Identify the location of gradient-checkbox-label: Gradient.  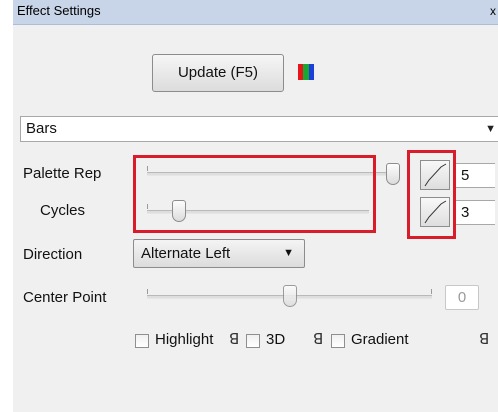
(380, 339).